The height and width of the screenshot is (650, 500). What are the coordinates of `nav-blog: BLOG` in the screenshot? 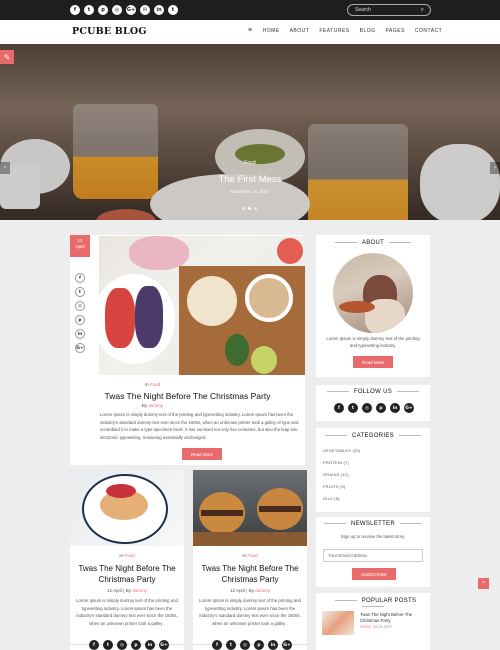 It's located at (368, 31).